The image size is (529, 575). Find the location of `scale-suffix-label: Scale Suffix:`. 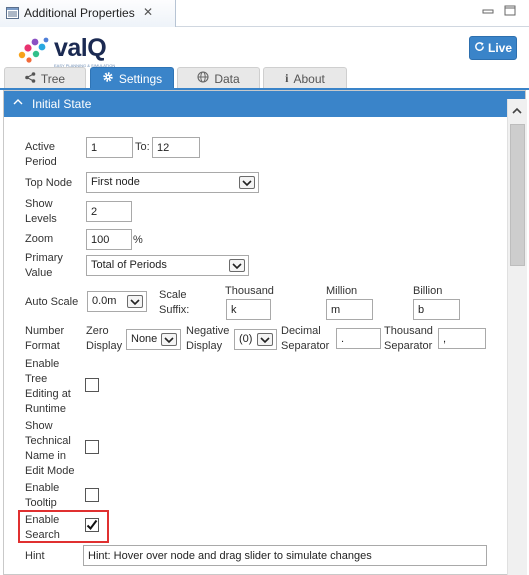

scale-suffix-label: Scale Suffix: is located at coordinates (174, 302).